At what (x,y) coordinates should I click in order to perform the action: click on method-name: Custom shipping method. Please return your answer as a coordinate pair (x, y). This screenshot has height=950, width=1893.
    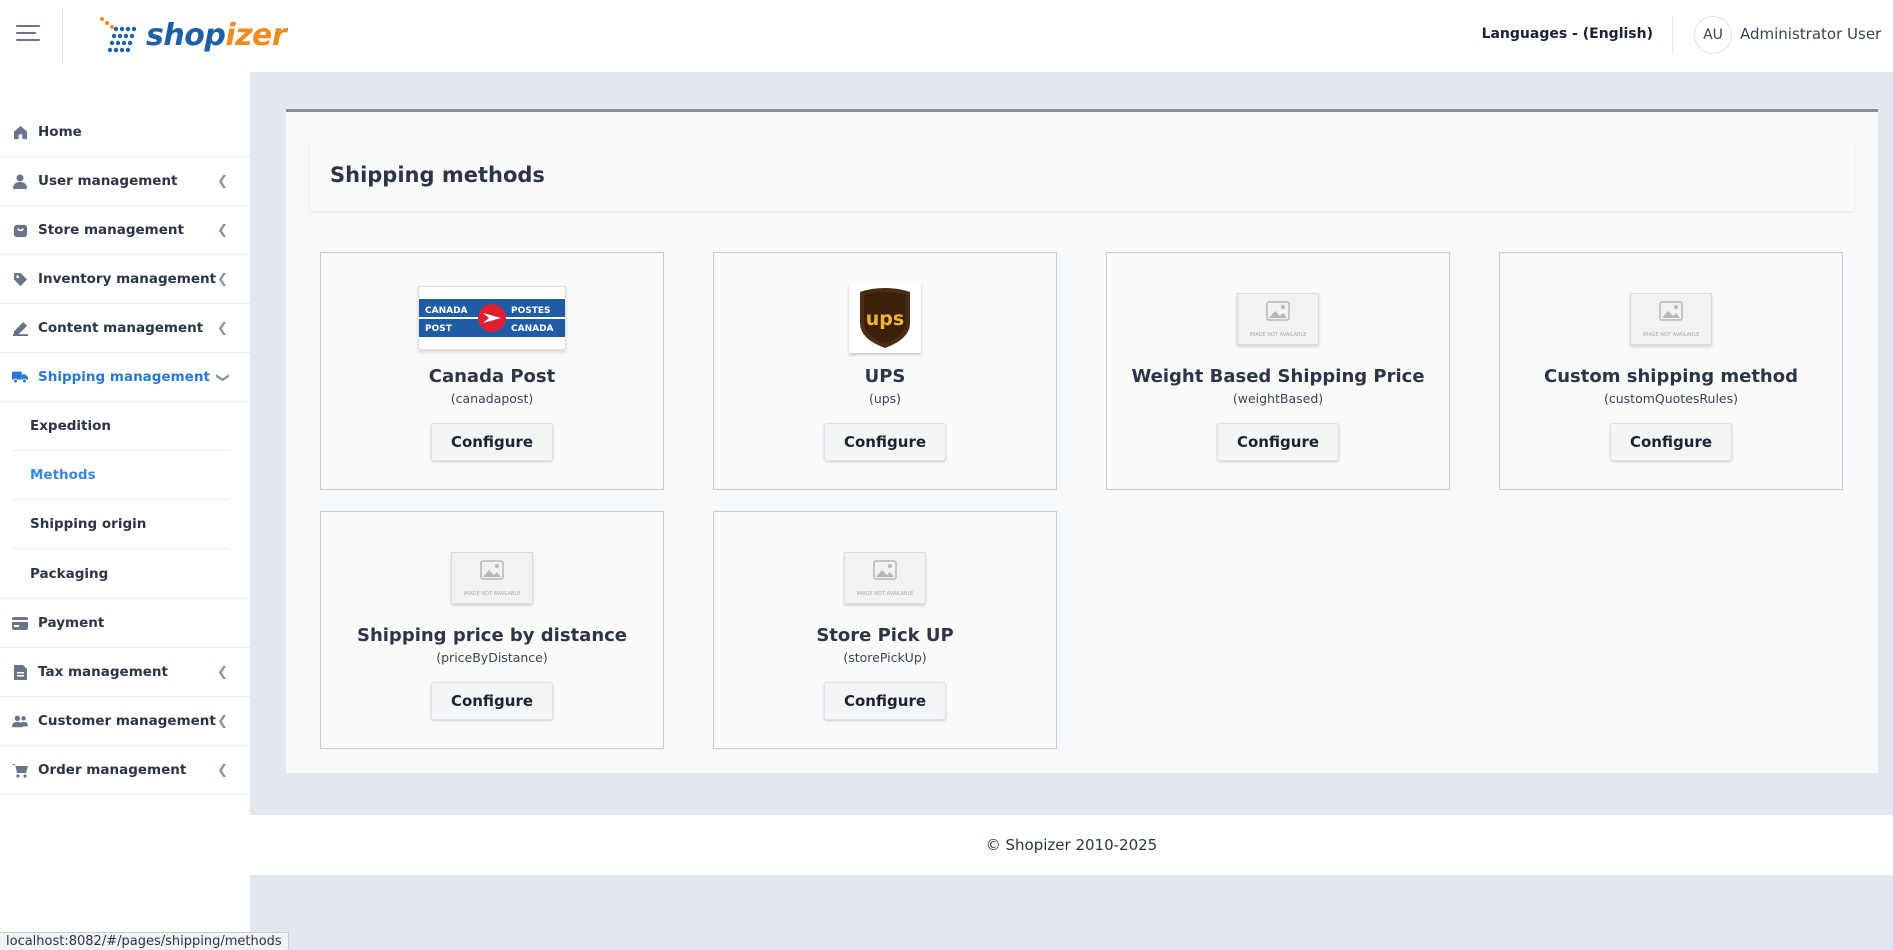
    Looking at the image, I should click on (1671, 376).